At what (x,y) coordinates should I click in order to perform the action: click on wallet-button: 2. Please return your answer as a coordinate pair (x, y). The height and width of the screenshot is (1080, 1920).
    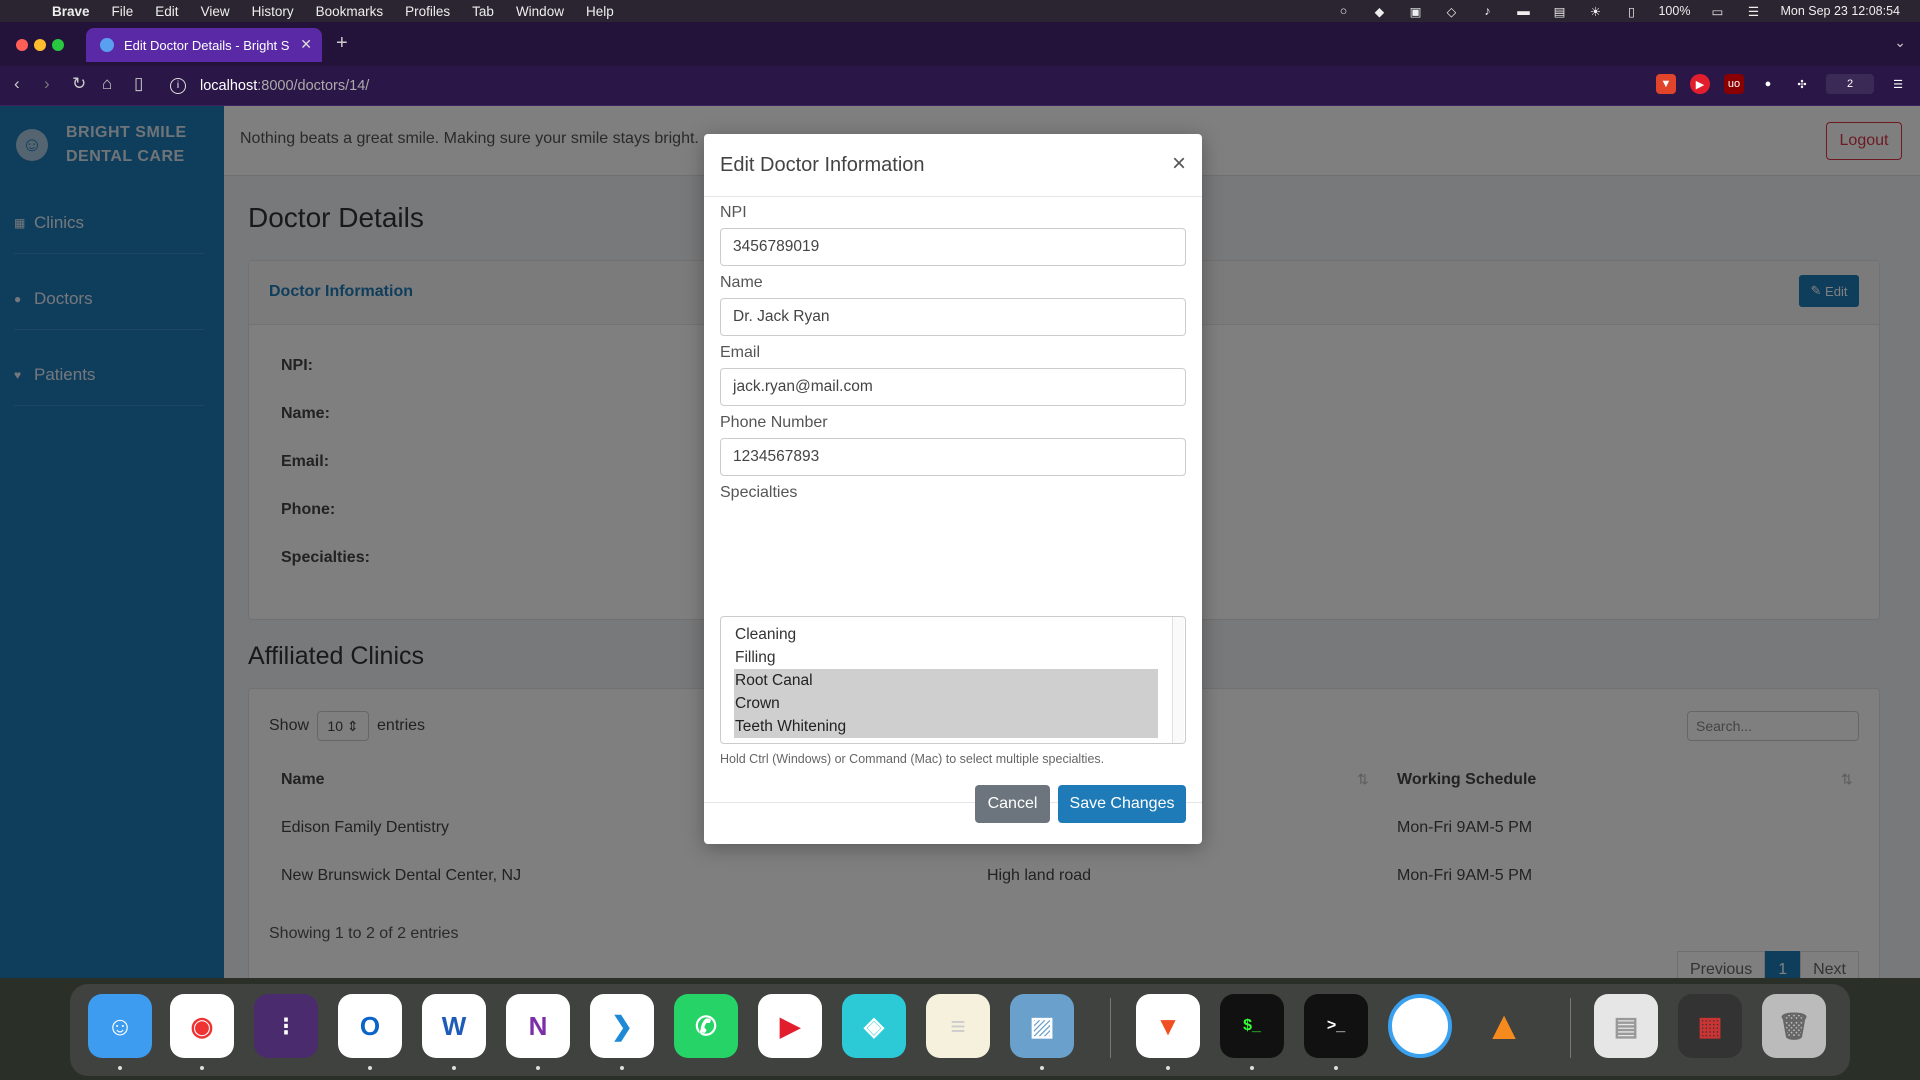
    Looking at the image, I should click on (1850, 84).